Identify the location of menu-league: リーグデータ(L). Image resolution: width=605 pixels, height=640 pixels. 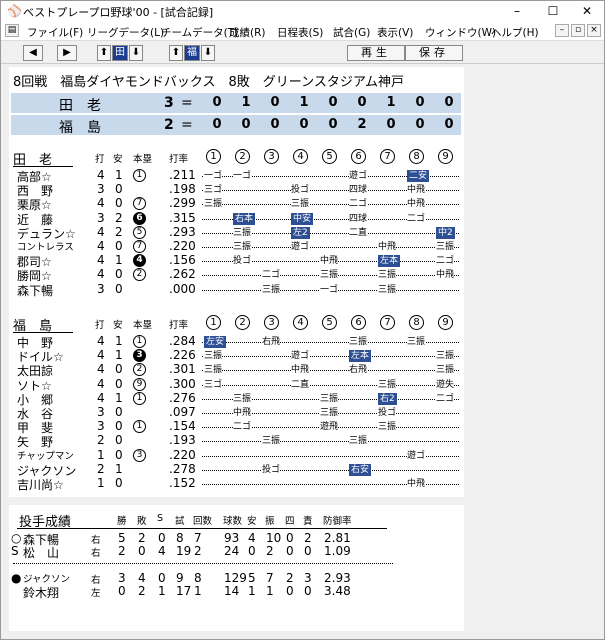
(125, 32).